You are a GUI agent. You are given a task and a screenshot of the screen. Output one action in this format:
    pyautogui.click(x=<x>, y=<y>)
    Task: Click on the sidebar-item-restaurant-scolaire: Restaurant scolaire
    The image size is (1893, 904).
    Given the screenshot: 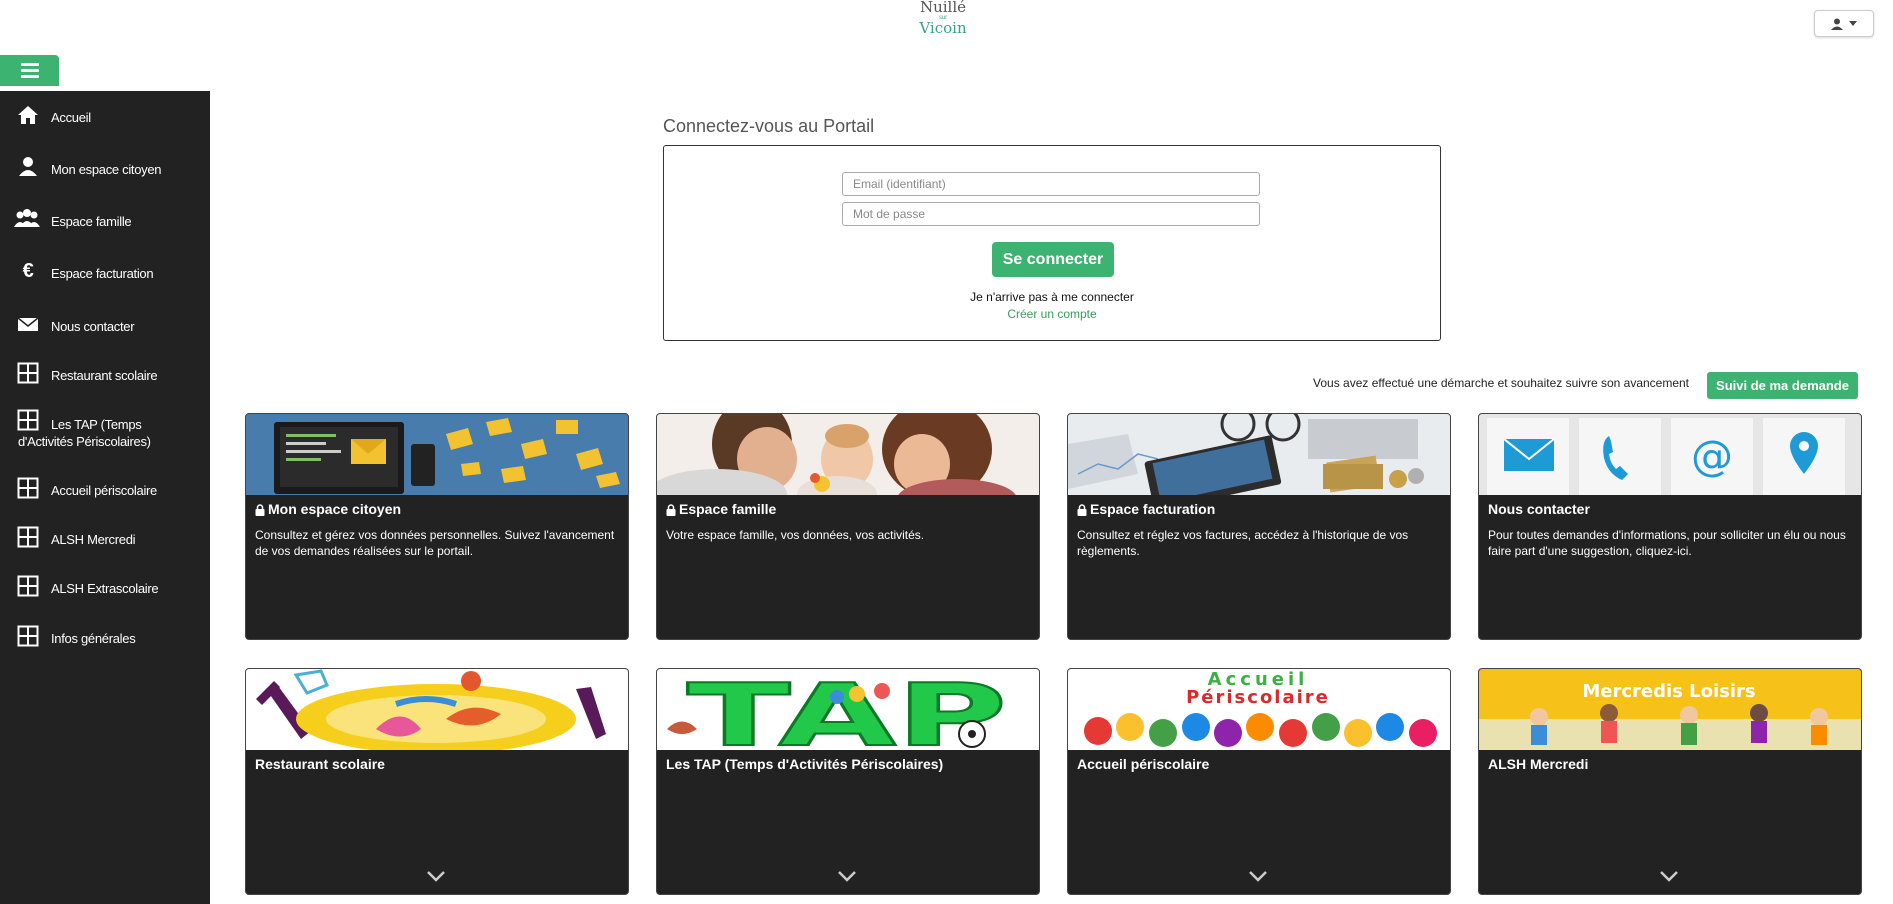 What is the action you would take?
    pyautogui.click(x=105, y=376)
    